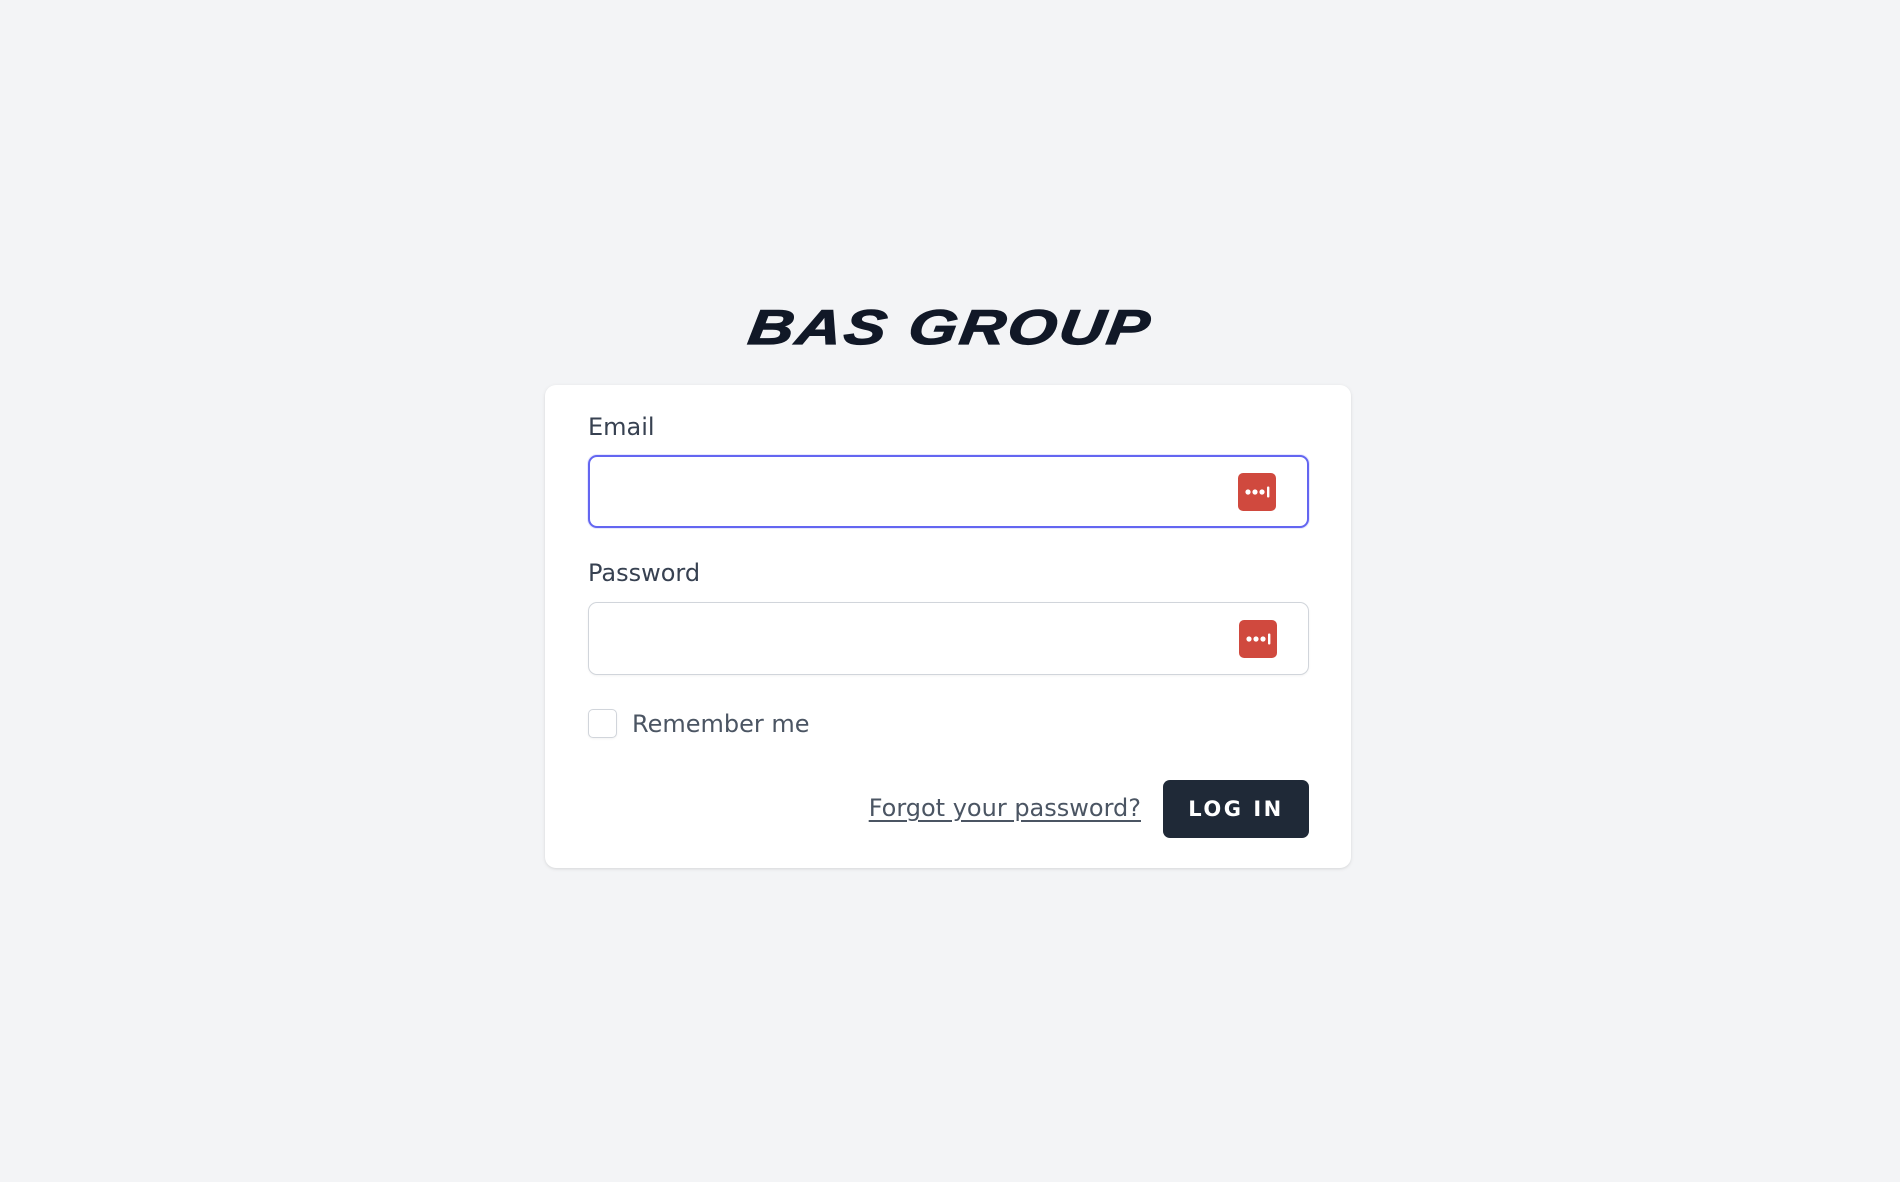 This screenshot has height=1182, width=1900. Describe the element at coordinates (621, 427) in the screenshot. I see `email-label: Email` at that location.